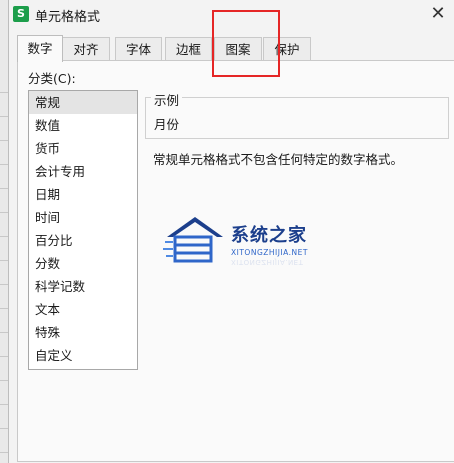  What do you see at coordinates (167, 124) in the screenshot?
I see `sample-value: 月份` at bounding box center [167, 124].